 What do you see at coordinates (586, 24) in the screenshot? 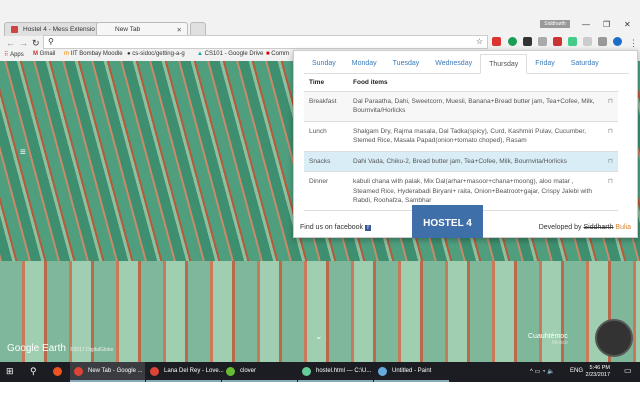
I see `minimize-button: —` at bounding box center [586, 24].